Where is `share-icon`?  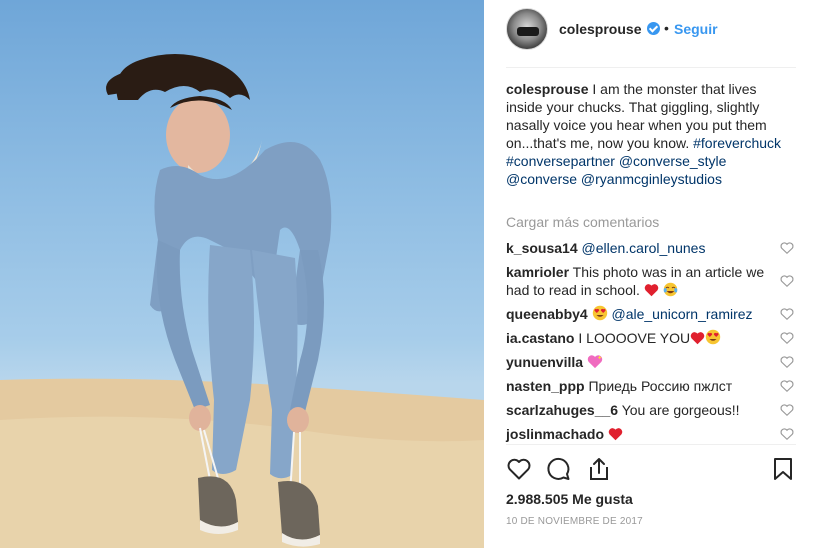 share-icon is located at coordinates (599, 469).